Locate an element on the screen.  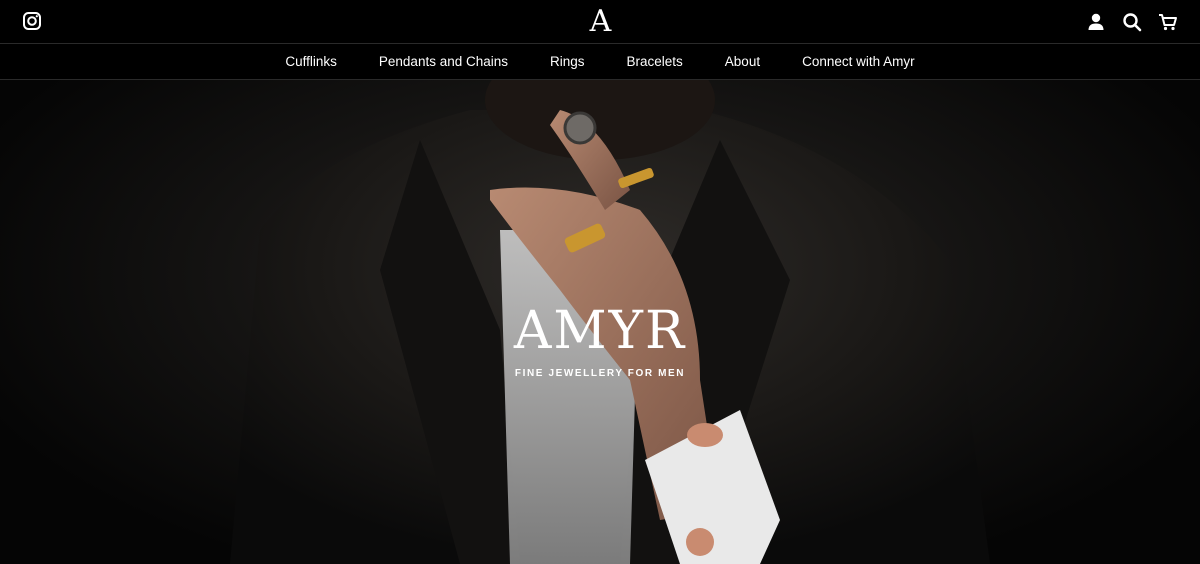
cart-icon is located at coordinates (1168, 22).